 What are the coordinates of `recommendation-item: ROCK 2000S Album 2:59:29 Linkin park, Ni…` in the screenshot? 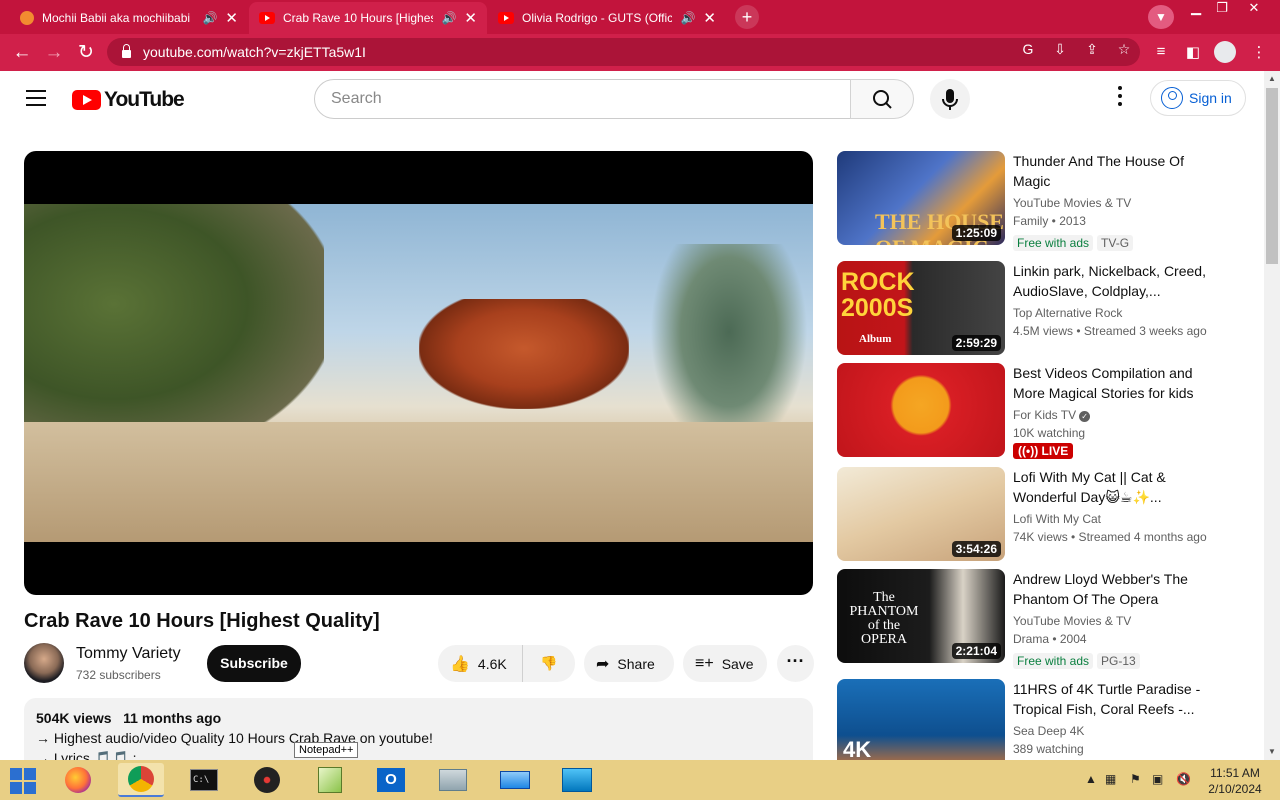 It's located at (1027, 308).